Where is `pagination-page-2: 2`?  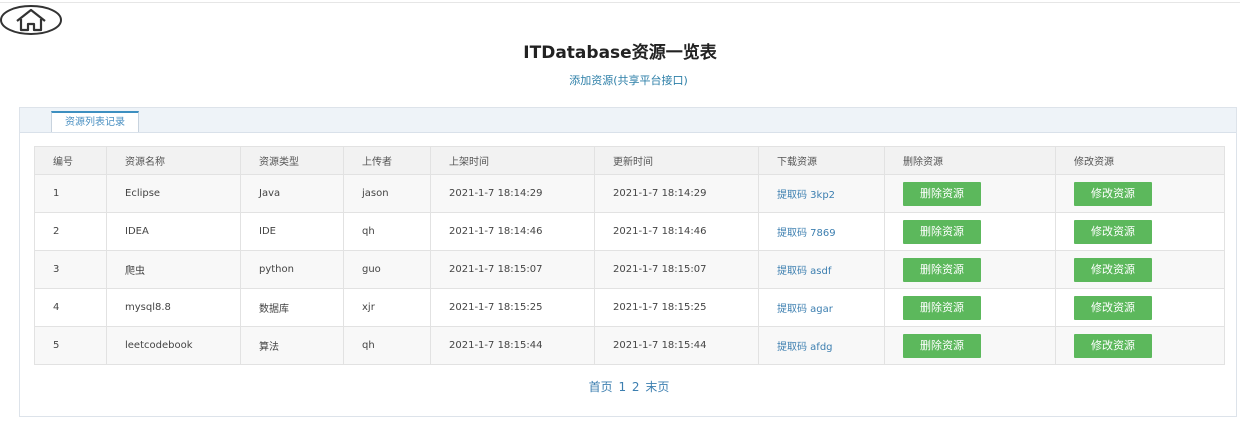 pagination-page-2: 2 is located at coordinates (636, 387).